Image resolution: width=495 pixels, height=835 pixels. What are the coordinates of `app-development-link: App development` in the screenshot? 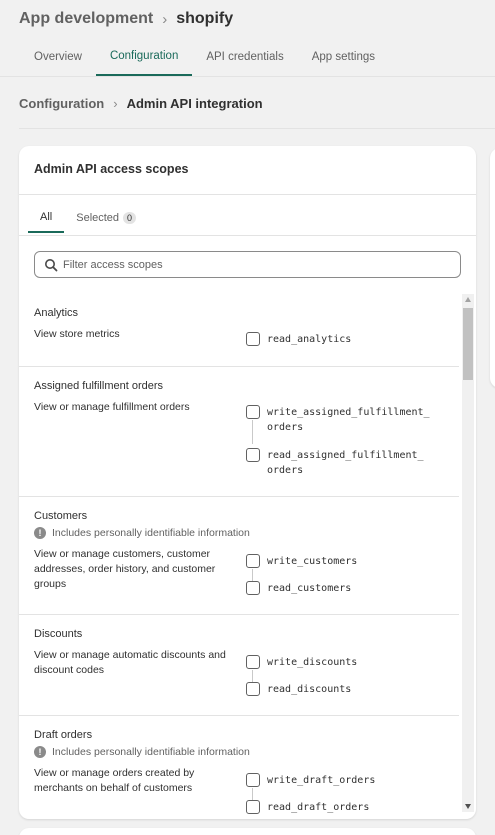 It's located at (86, 19).